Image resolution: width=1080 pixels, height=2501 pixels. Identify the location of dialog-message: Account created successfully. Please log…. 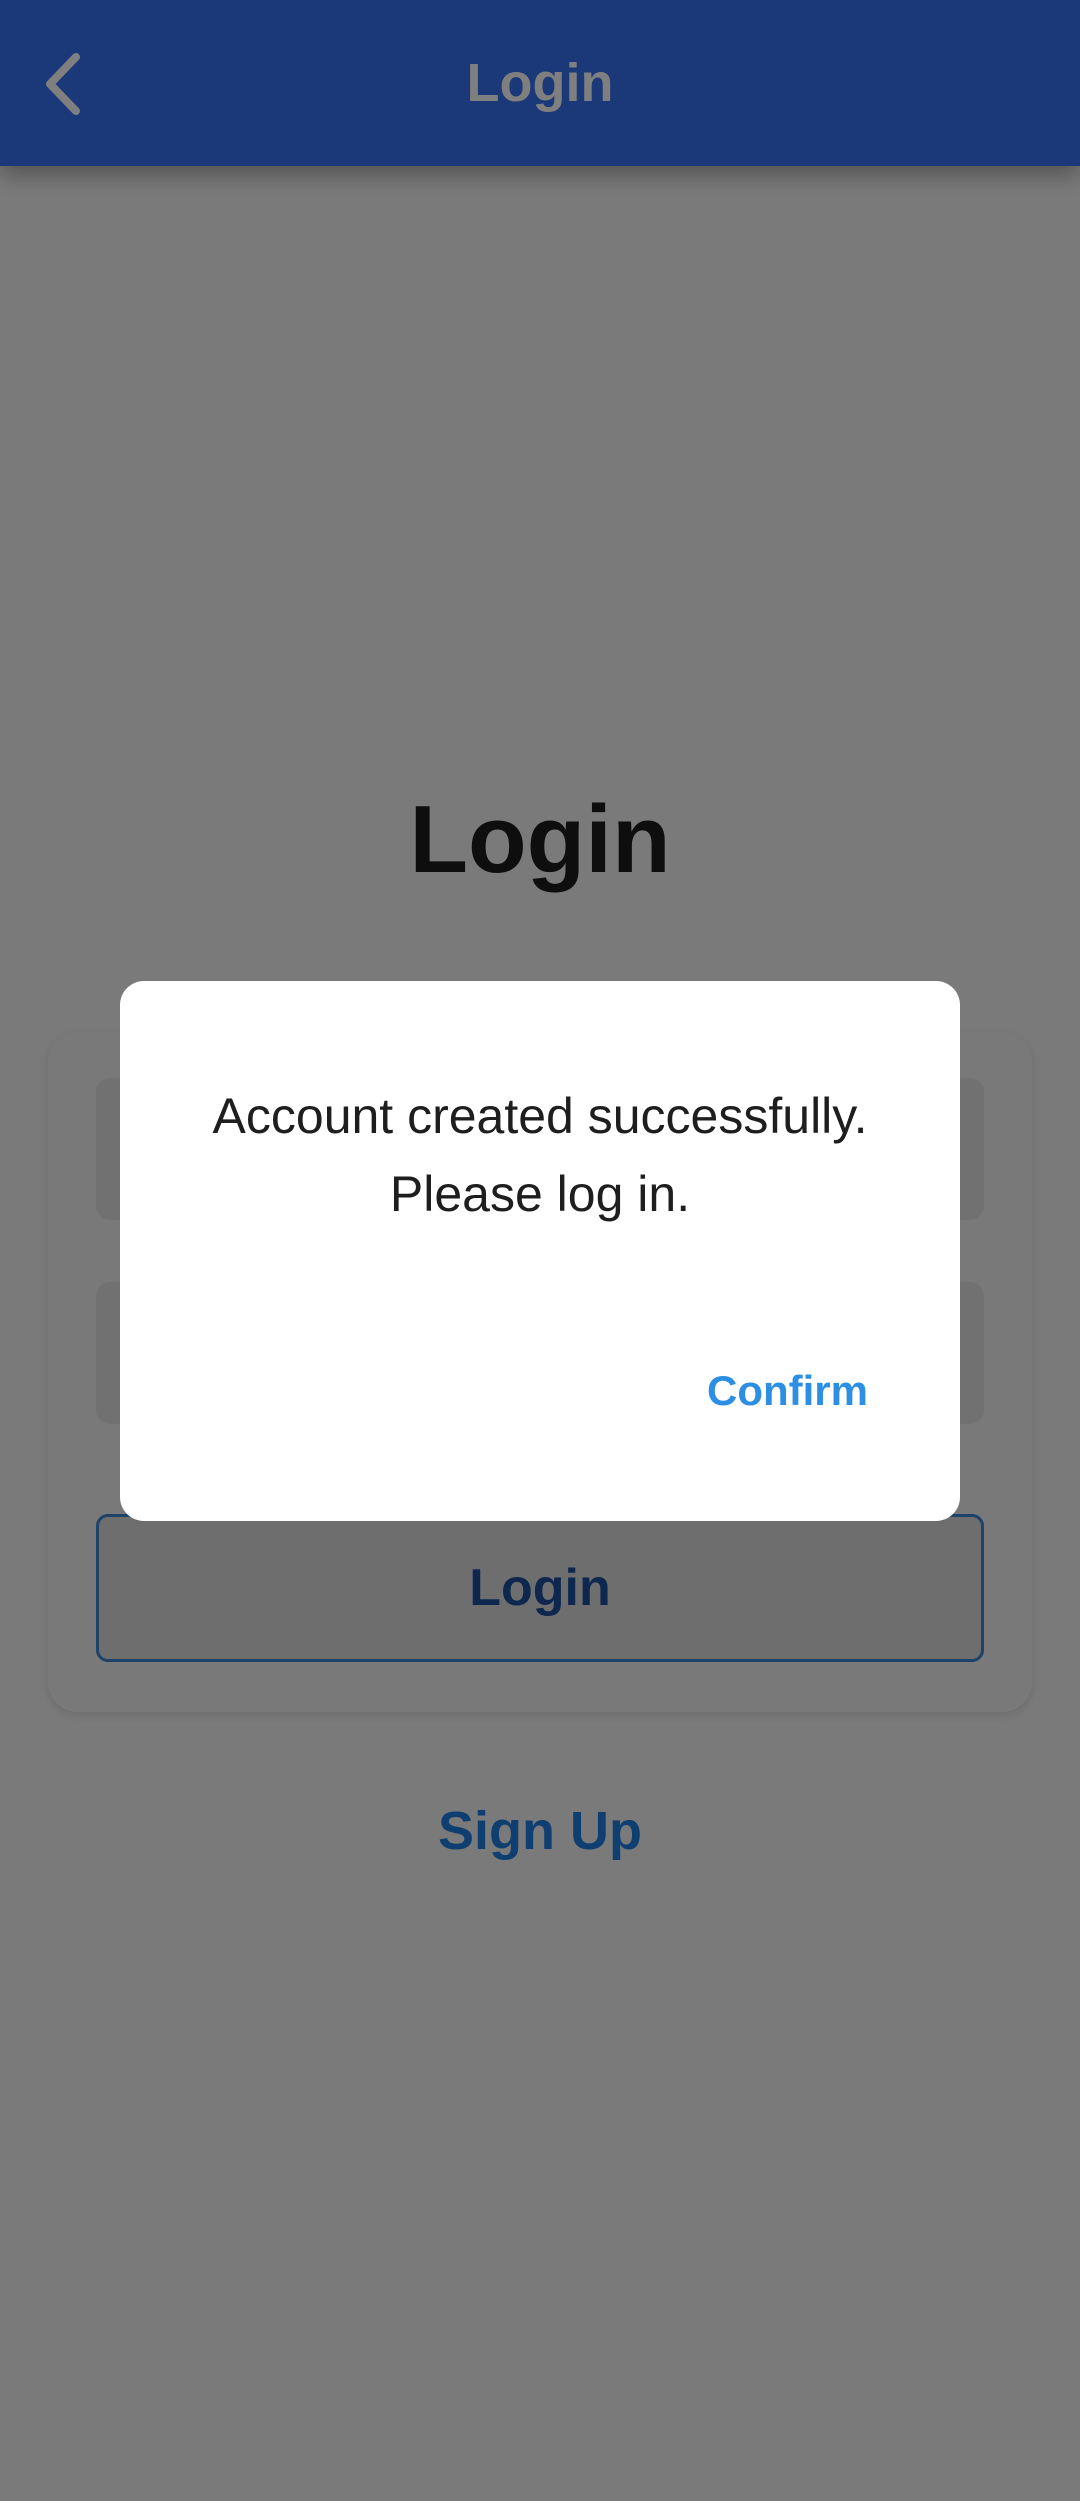
(540, 1155).